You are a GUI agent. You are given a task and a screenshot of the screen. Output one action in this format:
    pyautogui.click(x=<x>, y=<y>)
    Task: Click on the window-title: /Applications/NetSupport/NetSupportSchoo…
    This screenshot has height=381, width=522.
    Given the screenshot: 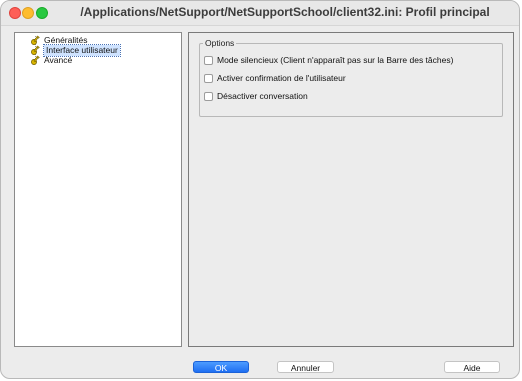 What is the action you would take?
    pyautogui.click(x=285, y=12)
    